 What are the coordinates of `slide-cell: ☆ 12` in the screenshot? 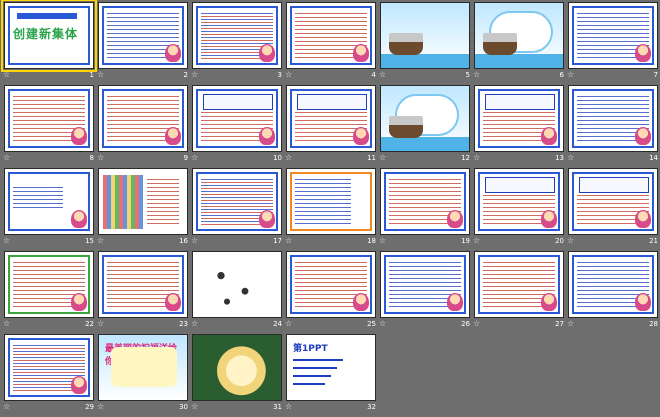 It's located at (425, 126).